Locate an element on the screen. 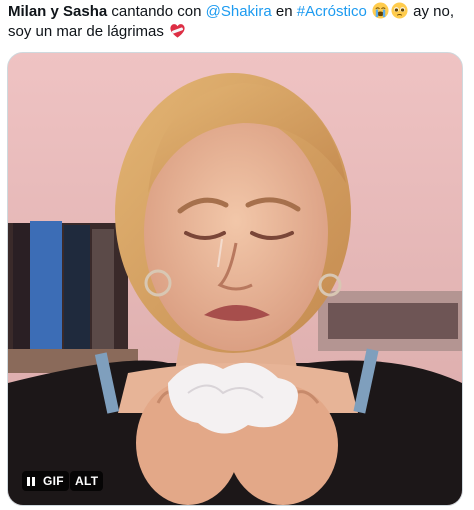 This screenshot has height=510, width=474. mending-heart-icon is located at coordinates (177, 31).